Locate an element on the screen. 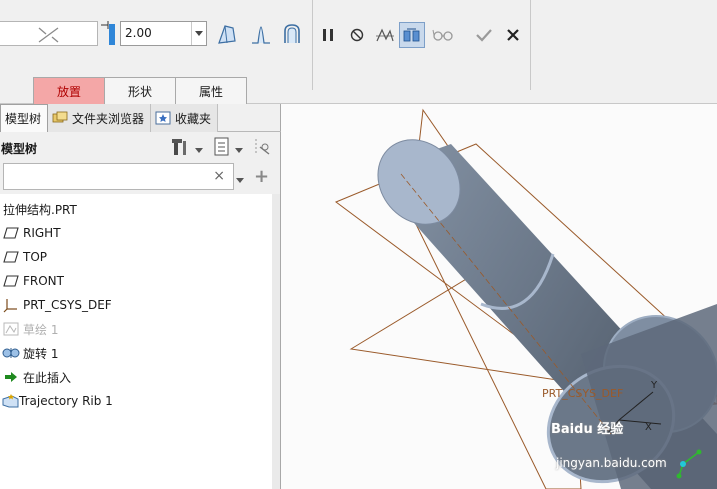  depth-value-combo: 2.00 is located at coordinates (163, 33).